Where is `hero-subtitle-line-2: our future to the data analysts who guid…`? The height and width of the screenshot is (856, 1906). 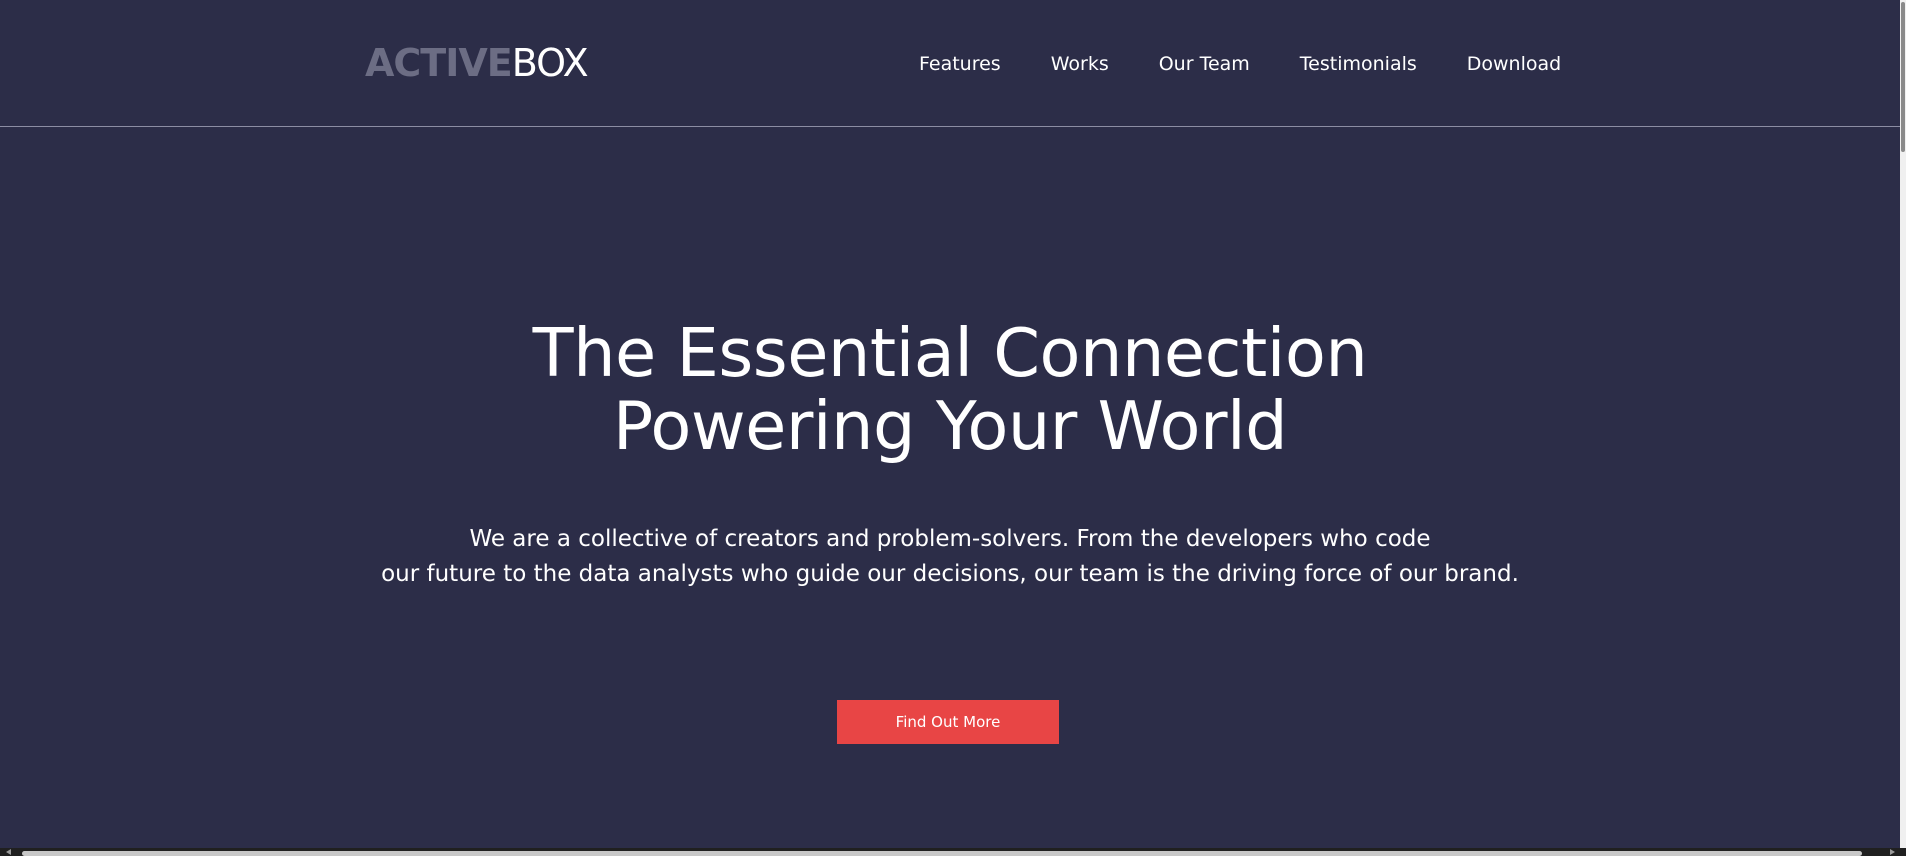 hero-subtitle-line-2: our future to the data analysts who guid… is located at coordinates (950, 574).